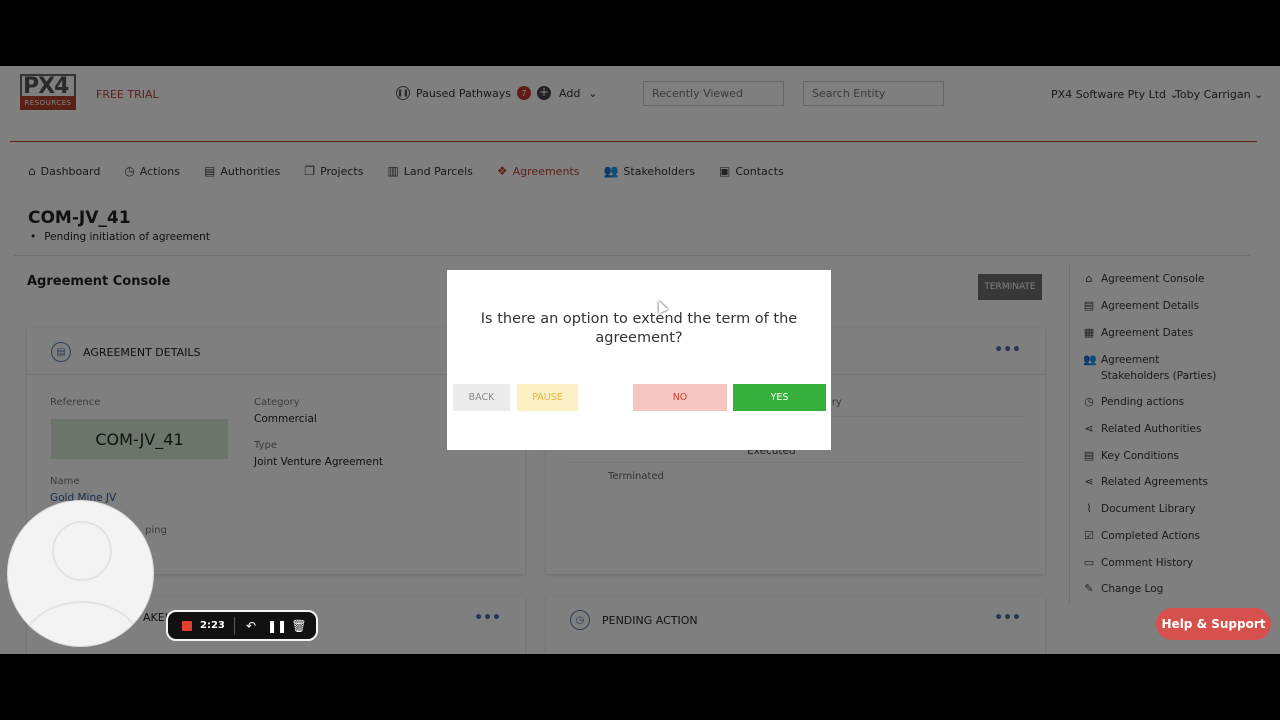 The height and width of the screenshot is (720, 1280). I want to click on no-button: NO, so click(680, 397).